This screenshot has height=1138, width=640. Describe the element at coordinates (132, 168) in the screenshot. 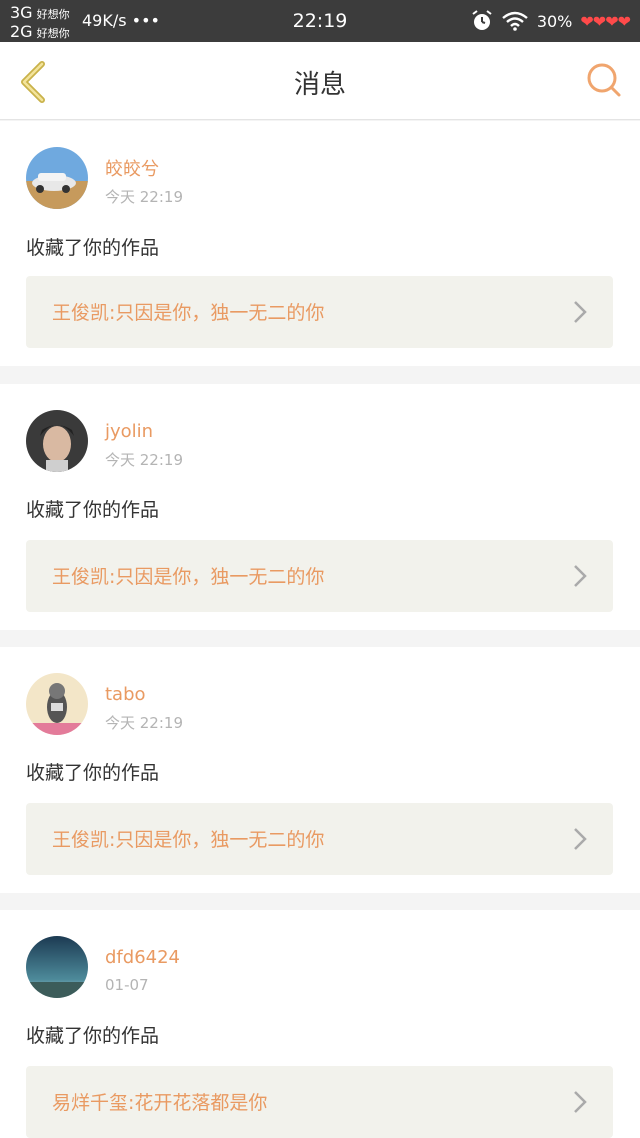

I see `username: 皎皎兮` at that location.